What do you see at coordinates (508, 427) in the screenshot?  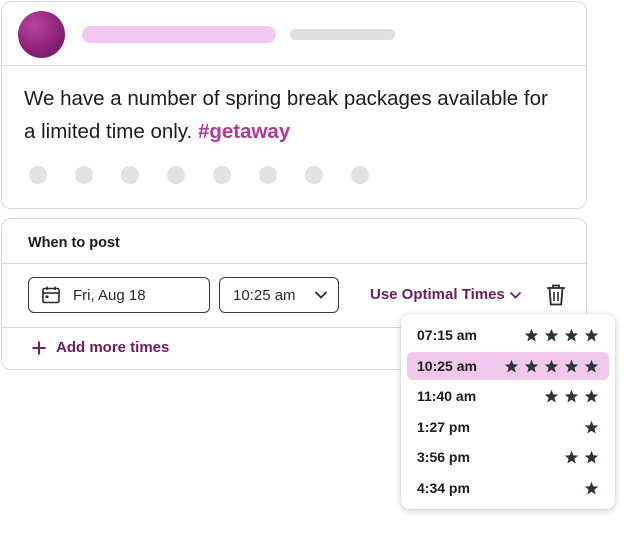 I see `optimal-time-option: 1:27 pm` at bounding box center [508, 427].